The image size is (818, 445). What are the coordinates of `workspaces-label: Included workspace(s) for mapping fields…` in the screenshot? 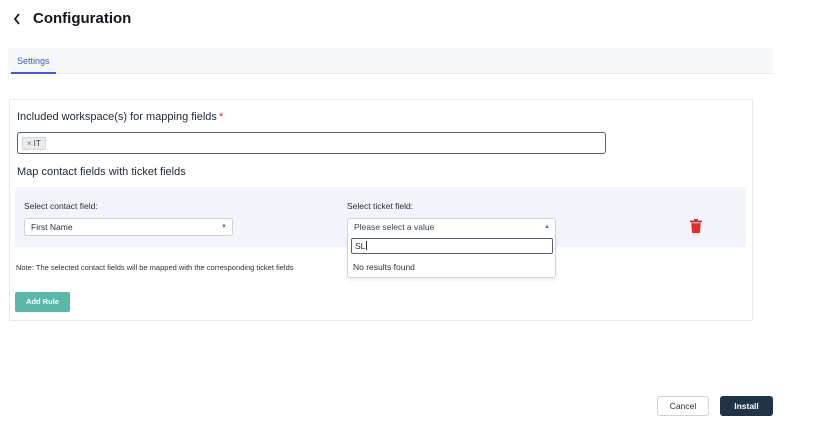 It's located at (120, 117).